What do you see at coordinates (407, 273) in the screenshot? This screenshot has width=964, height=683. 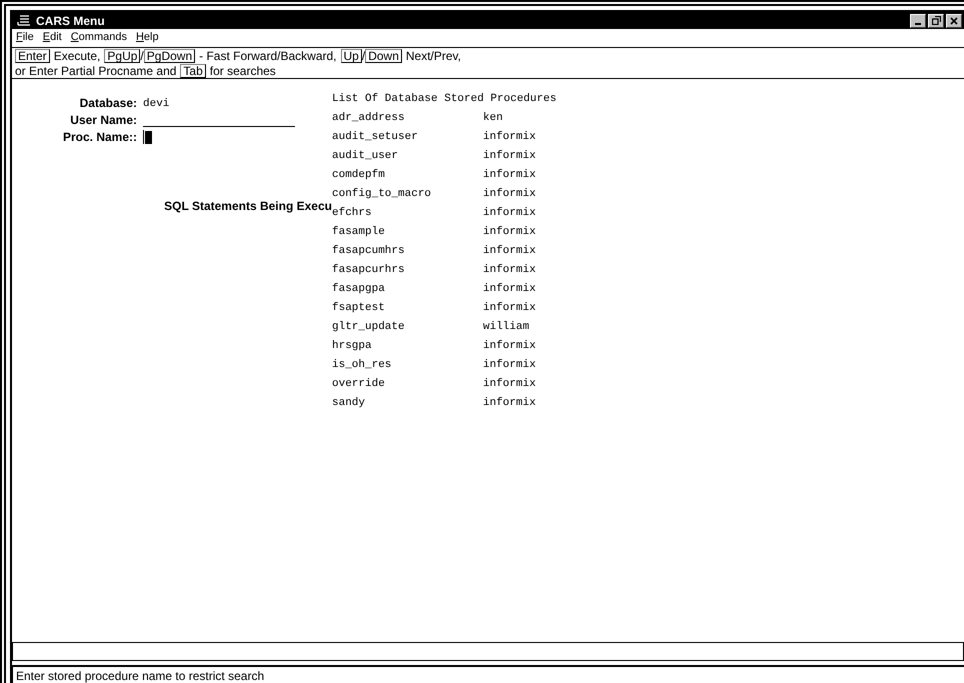 I see `procedure-name: fasapcurhrs` at bounding box center [407, 273].